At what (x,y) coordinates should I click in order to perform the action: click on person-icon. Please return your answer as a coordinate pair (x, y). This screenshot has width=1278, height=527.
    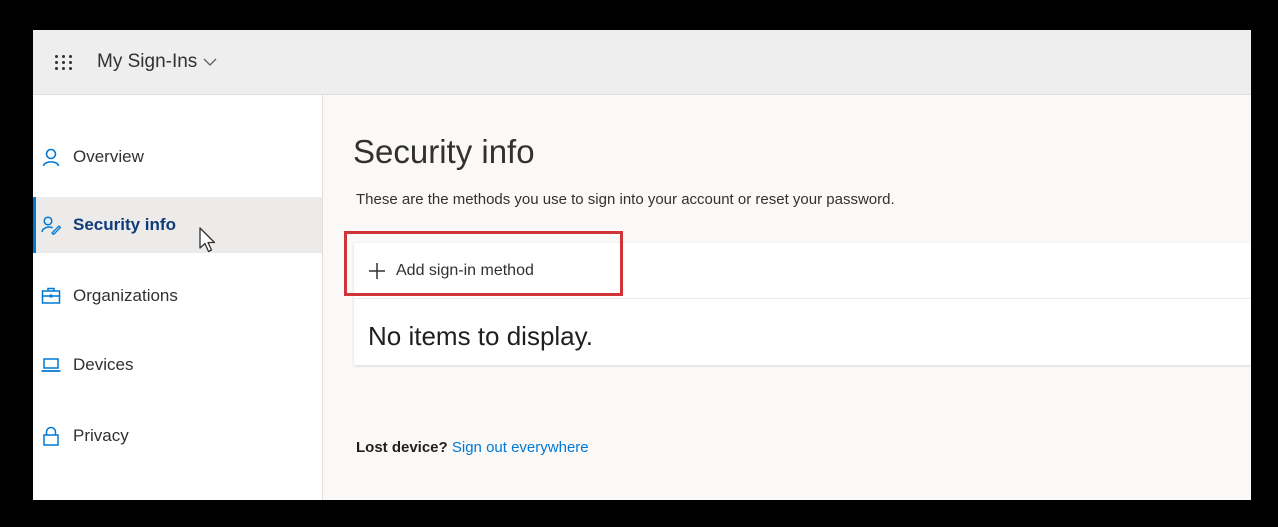
    Looking at the image, I should click on (51, 157).